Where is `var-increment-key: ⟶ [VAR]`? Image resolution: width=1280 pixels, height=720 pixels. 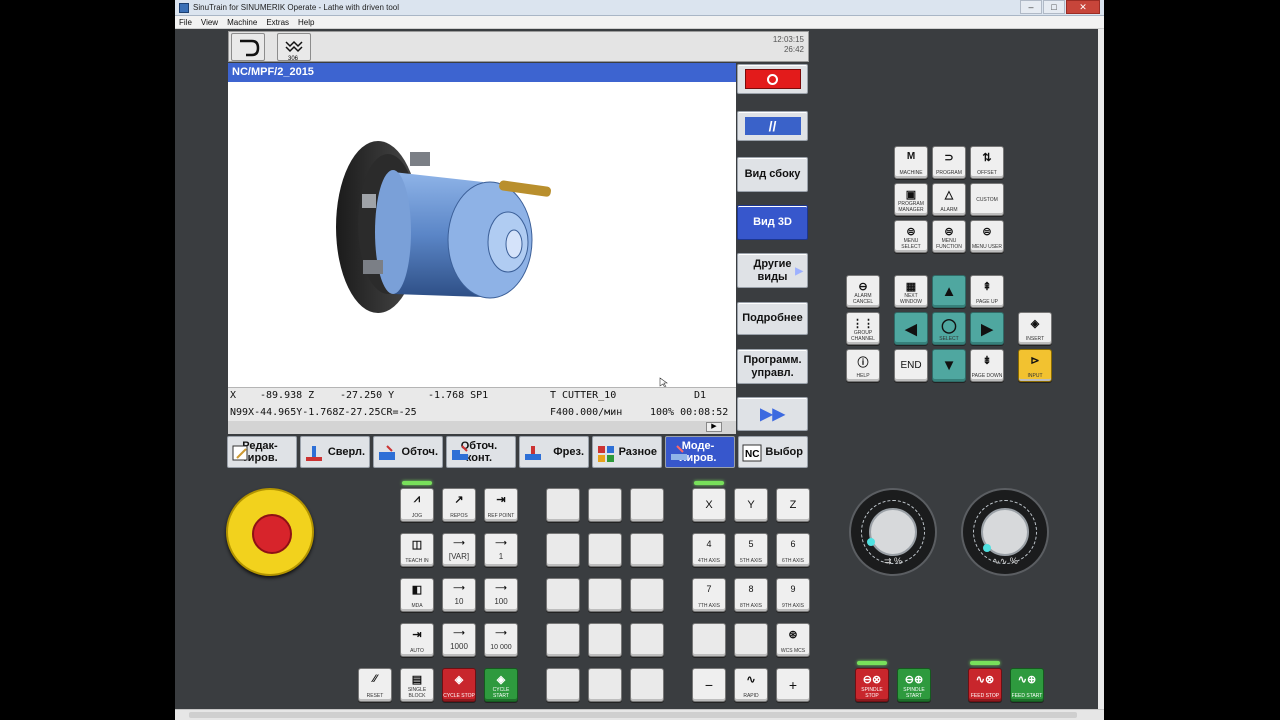
var-increment-key: ⟶ [VAR] is located at coordinates (459, 550).